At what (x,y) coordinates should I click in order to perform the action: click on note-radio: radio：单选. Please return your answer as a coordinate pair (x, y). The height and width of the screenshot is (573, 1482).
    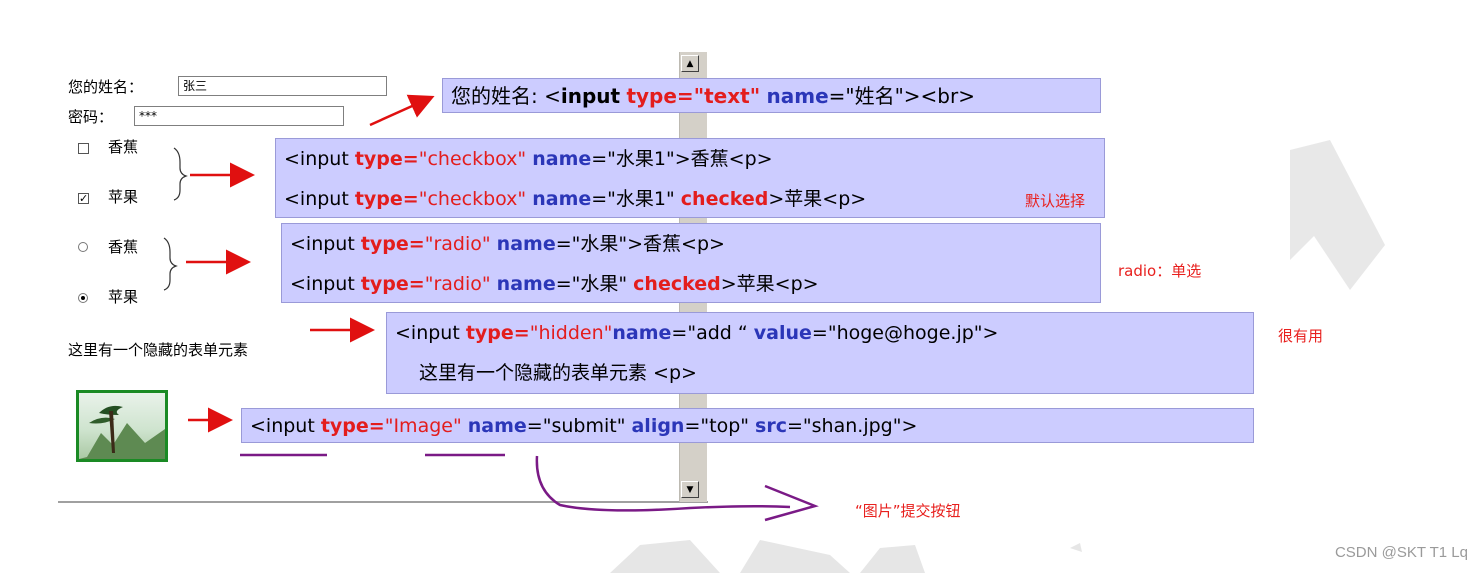
    Looking at the image, I should click on (1160, 271).